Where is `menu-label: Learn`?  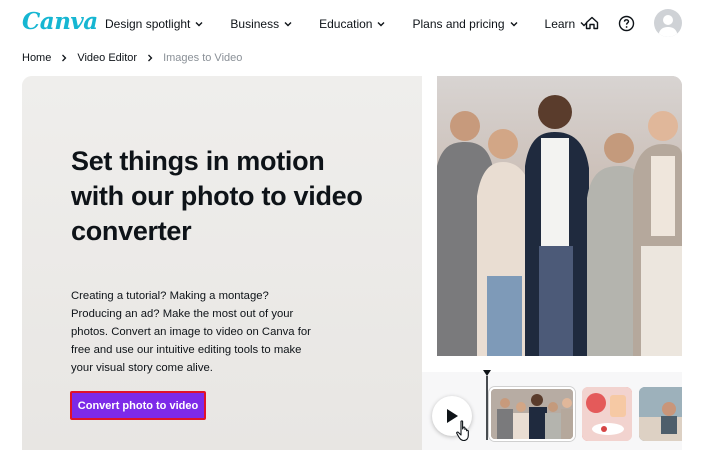
menu-label: Learn is located at coordinates (560, 24).